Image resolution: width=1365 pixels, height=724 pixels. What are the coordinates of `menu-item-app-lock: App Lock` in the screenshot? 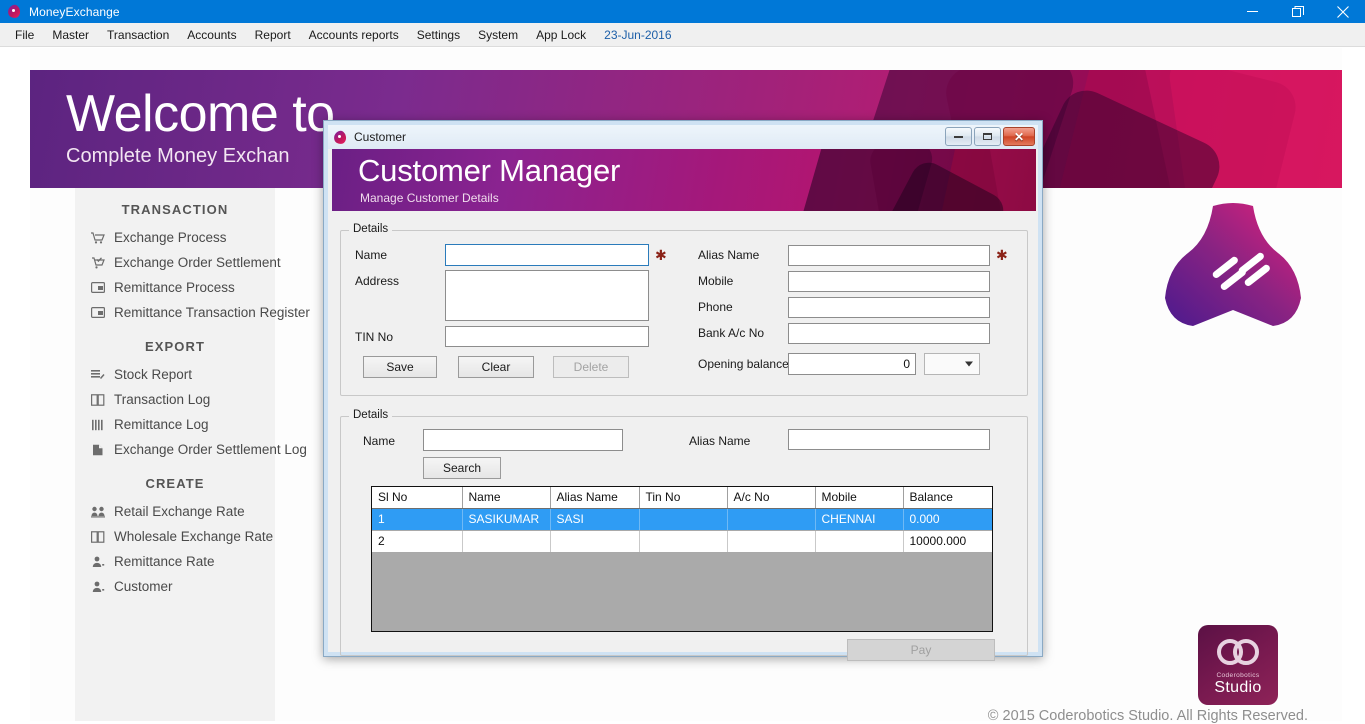 It's located at (561, 35).